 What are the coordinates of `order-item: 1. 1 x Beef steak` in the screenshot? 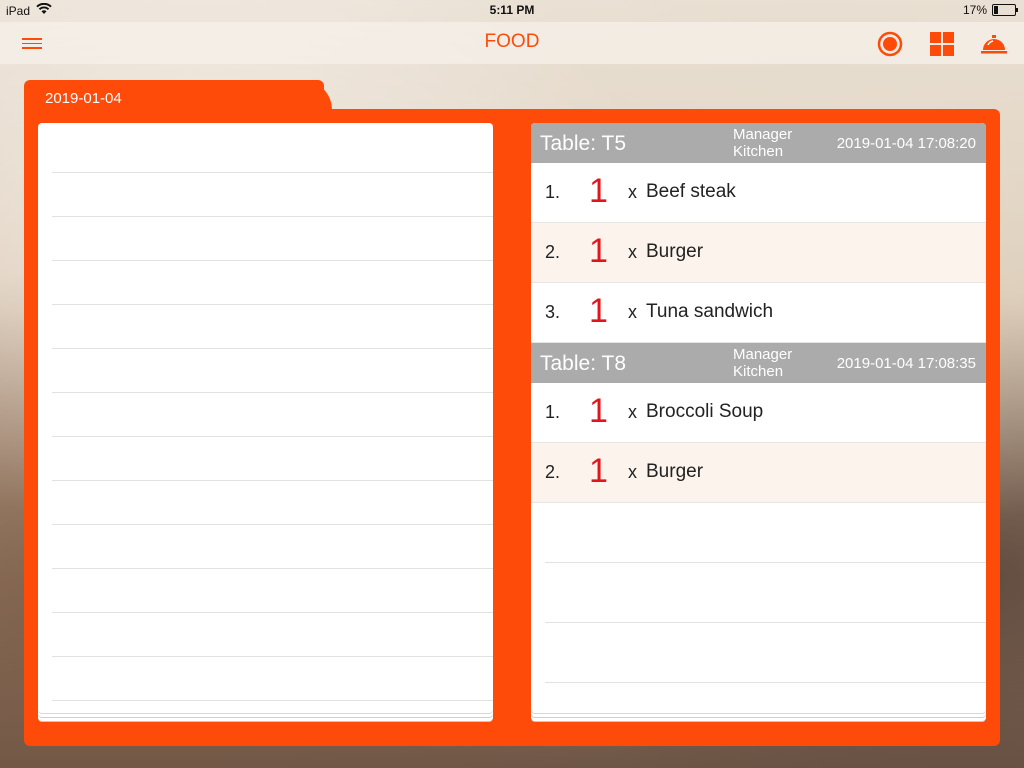 It's located at (758, 193).